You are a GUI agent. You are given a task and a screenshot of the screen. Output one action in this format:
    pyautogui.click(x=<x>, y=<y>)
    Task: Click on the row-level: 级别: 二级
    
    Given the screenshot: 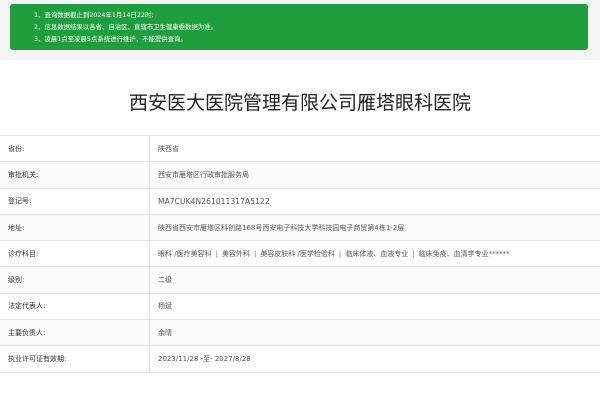 What is the action you would take?
    pyautogui.click(x=300, y=280)
    